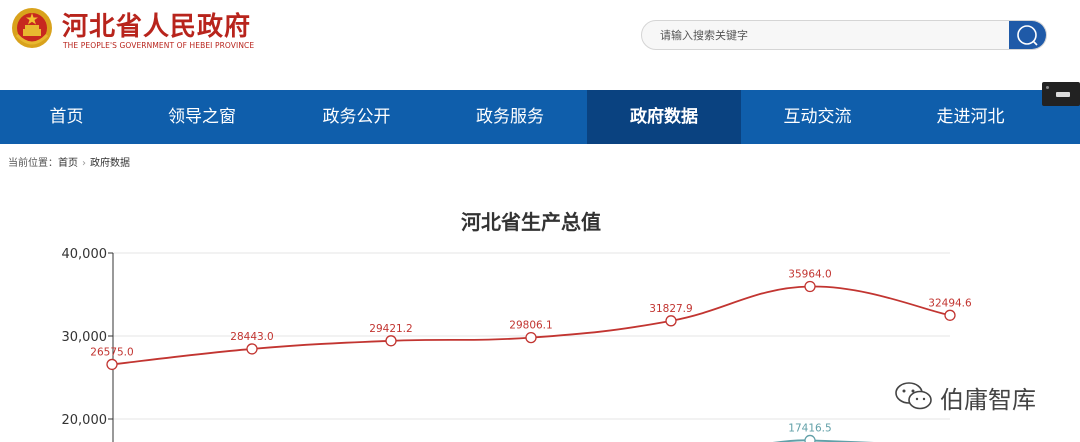 This screenshot has height=442, width=1080. What do you see at coordinates (1047, 87) in the screenshot?
I see `widget-dot` at bounding box center [1047, 87].